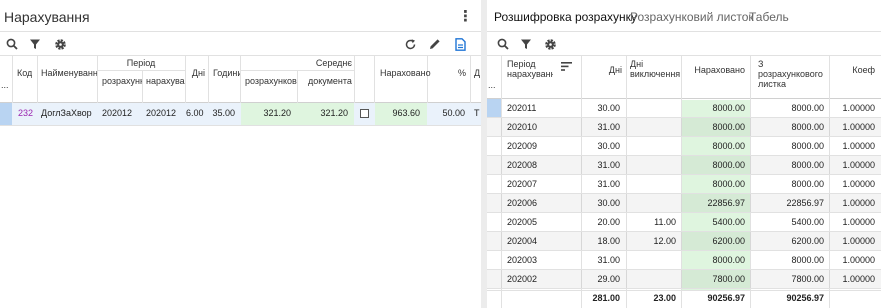  What do you see at coordinates (542, 108) in the screenshot?
I see `cell-period: 202011` at bounding box center [542, 108].